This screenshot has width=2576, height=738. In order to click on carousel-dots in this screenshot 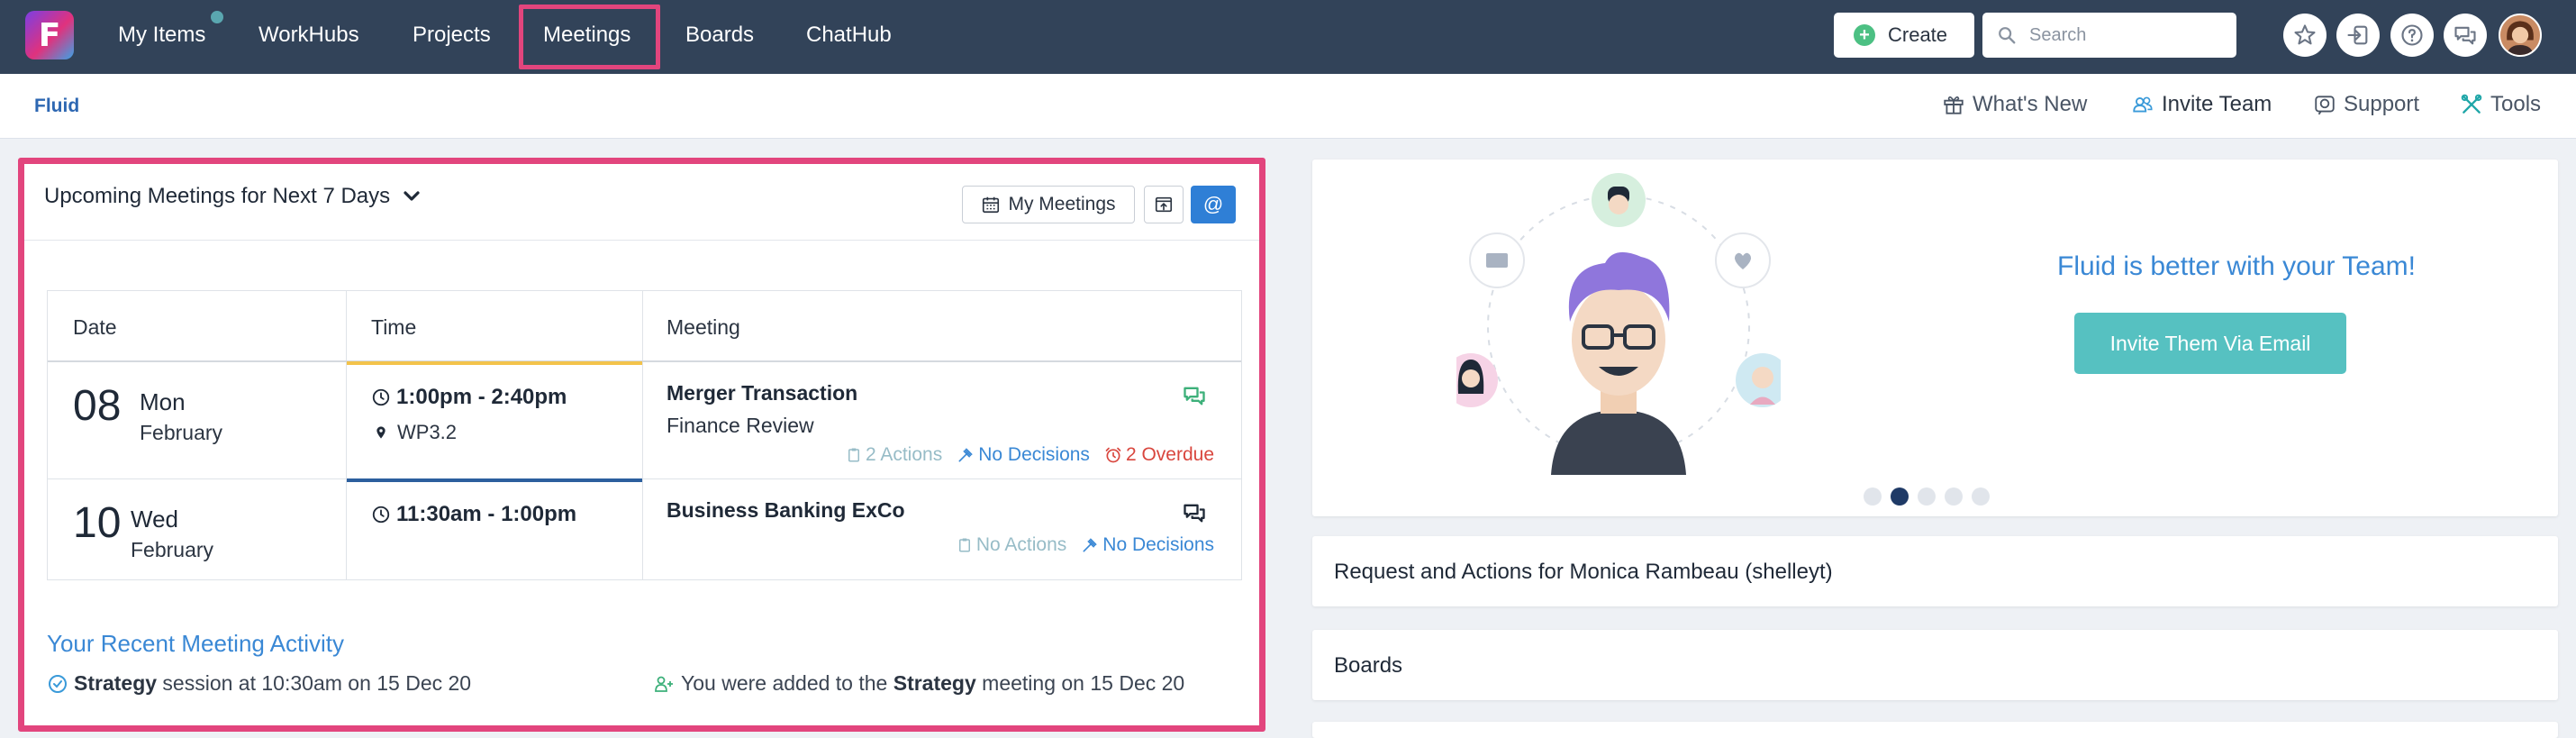, I will do `click(1931, 496)`.